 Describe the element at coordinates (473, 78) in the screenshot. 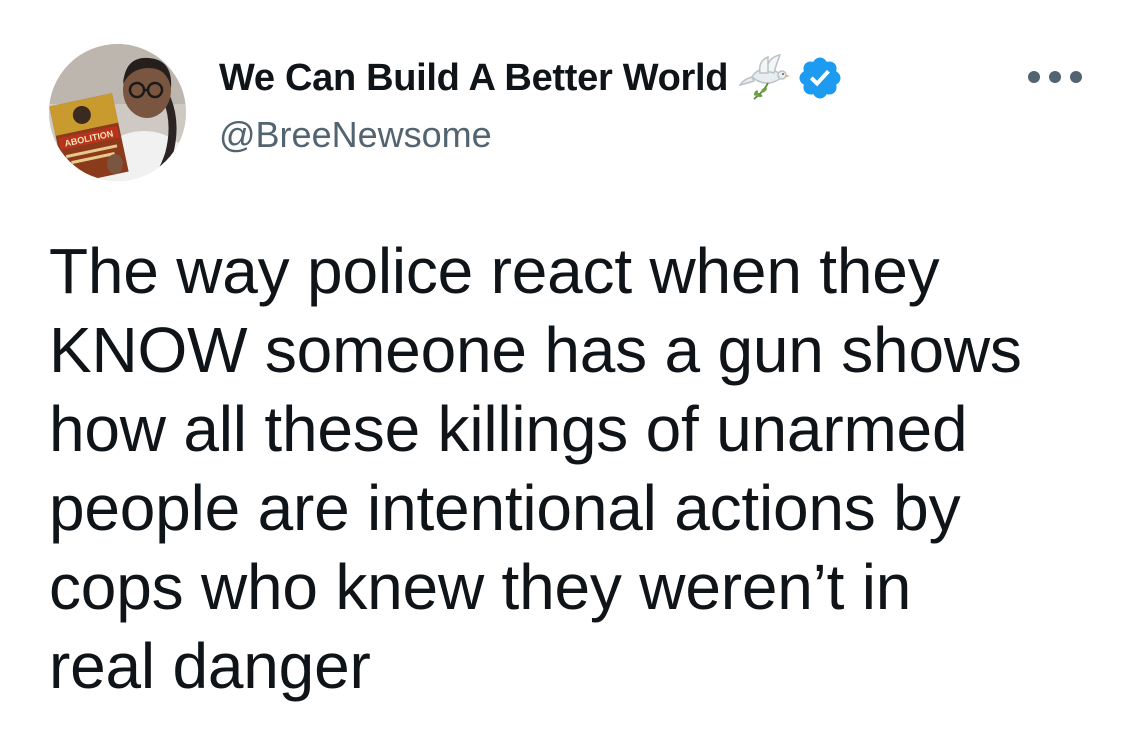

I see `author-display-name: We Can Build A Better World` at that location.